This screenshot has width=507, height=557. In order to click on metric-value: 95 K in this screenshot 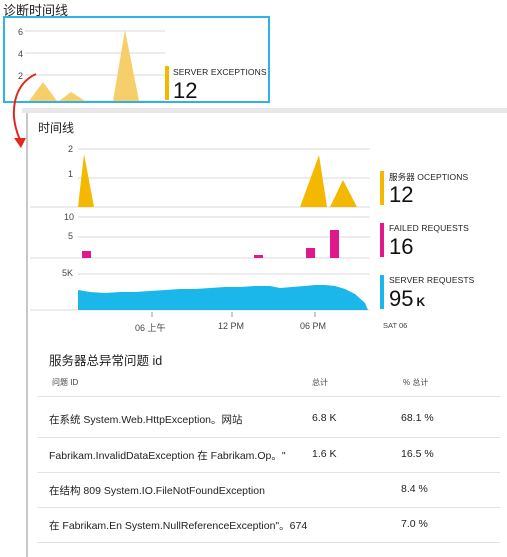, I will do `click(407, 299)`.